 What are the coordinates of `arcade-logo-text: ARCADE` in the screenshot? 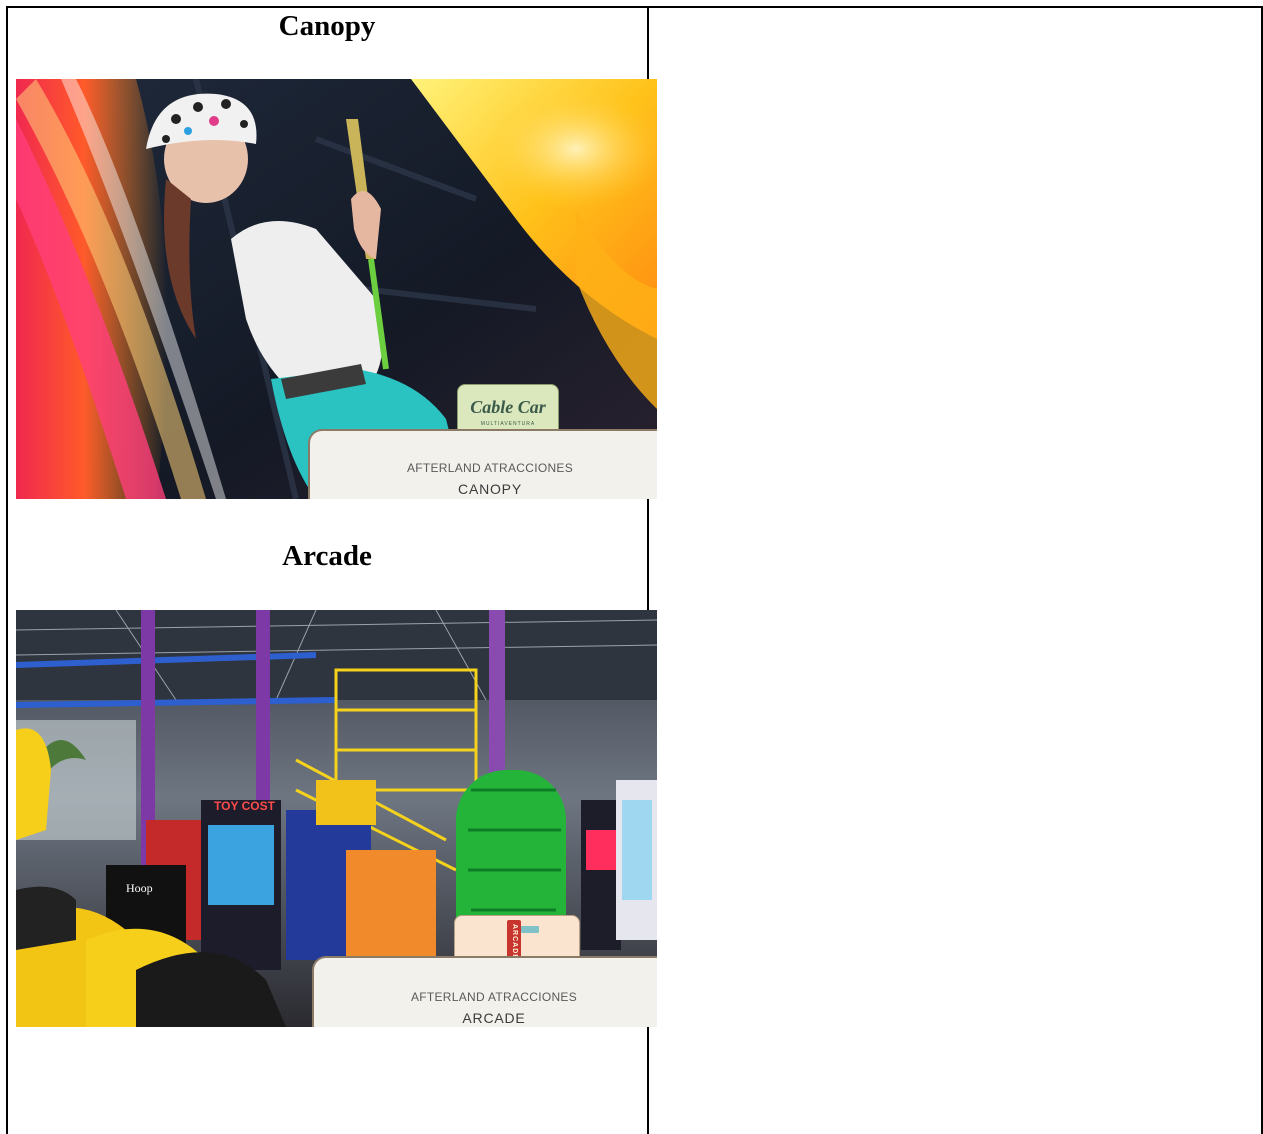 It's located at (514, 942).